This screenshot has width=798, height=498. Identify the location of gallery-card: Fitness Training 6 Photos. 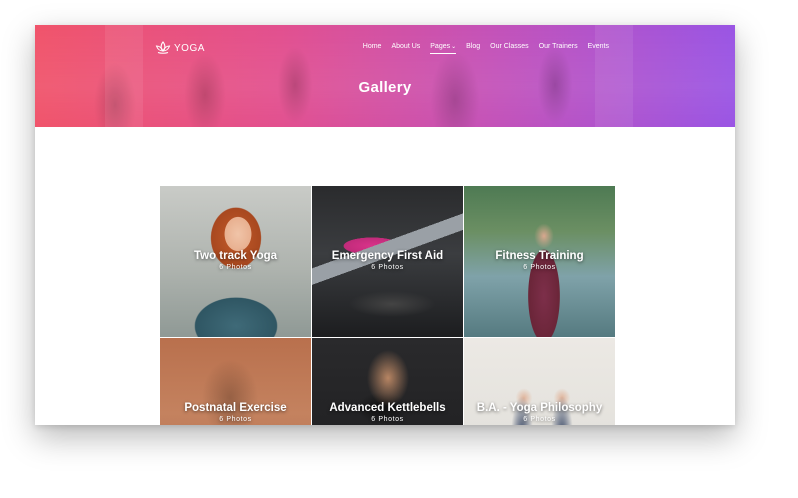
(539, 261).